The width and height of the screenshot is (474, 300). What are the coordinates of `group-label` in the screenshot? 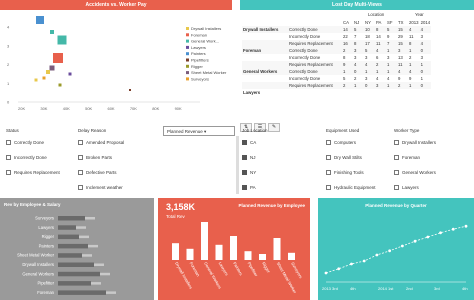 It's located at (265, 64).